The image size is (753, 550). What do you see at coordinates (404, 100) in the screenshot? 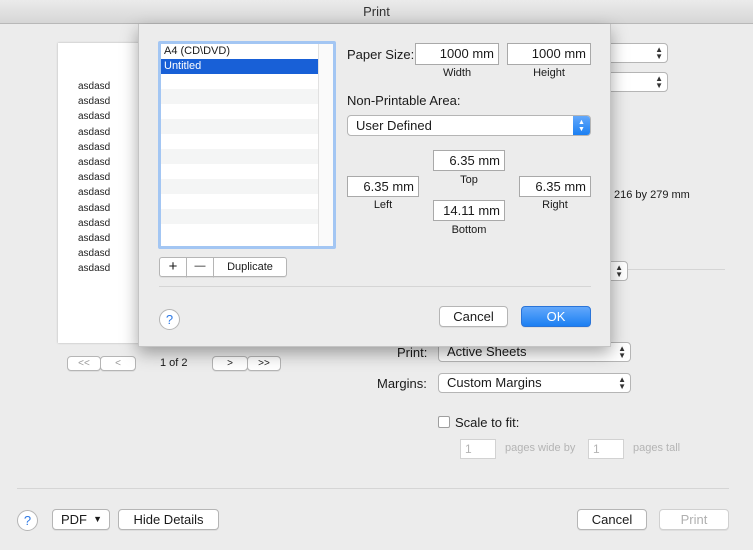
I see `non-printable-area-label: Non-Printable Area:` at bounding box center [404, 100].